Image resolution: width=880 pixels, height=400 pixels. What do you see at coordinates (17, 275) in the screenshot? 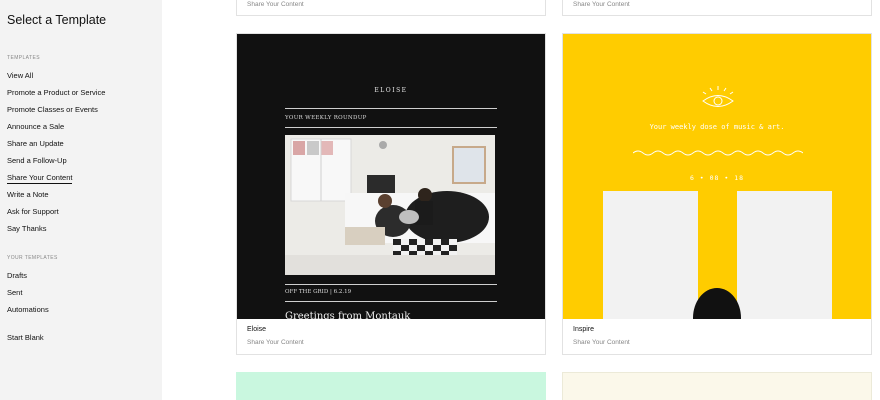
I see `nav-drafts: Drafts` at bounding box center [17, 275].